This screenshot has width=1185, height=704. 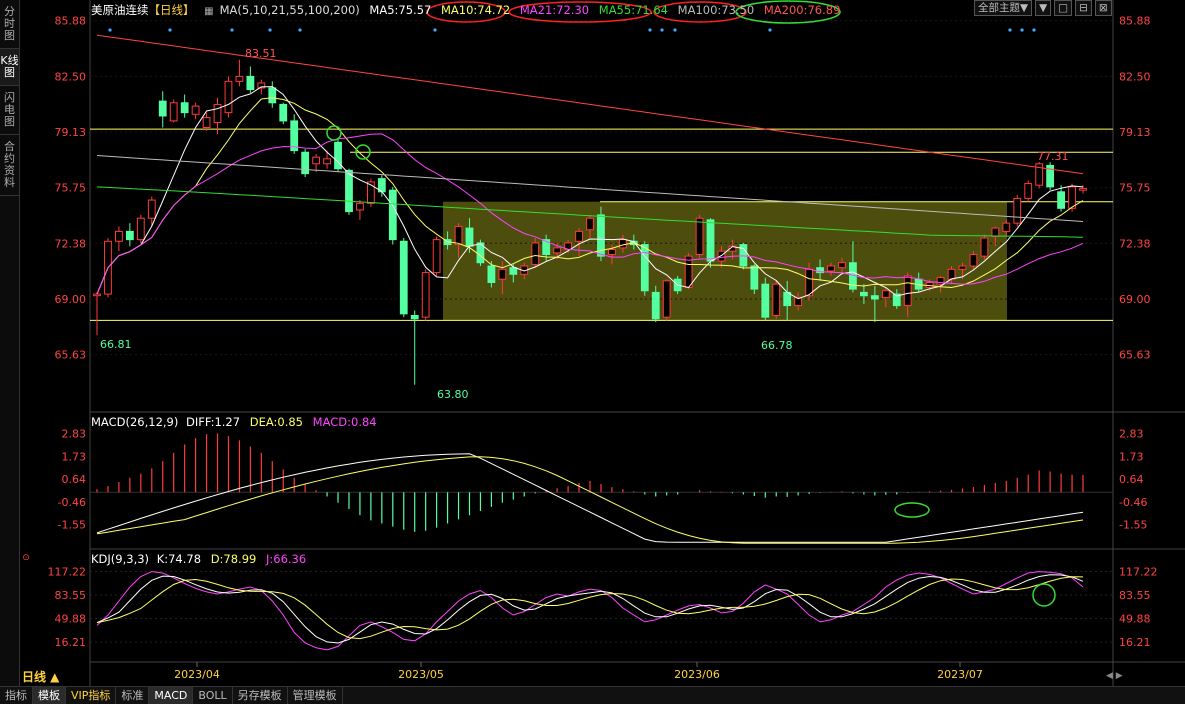 What do you see at coordinates (1103, 8) in the screenshot?
I see `close-icon: ⊠` at bounding box center [1103, 8].